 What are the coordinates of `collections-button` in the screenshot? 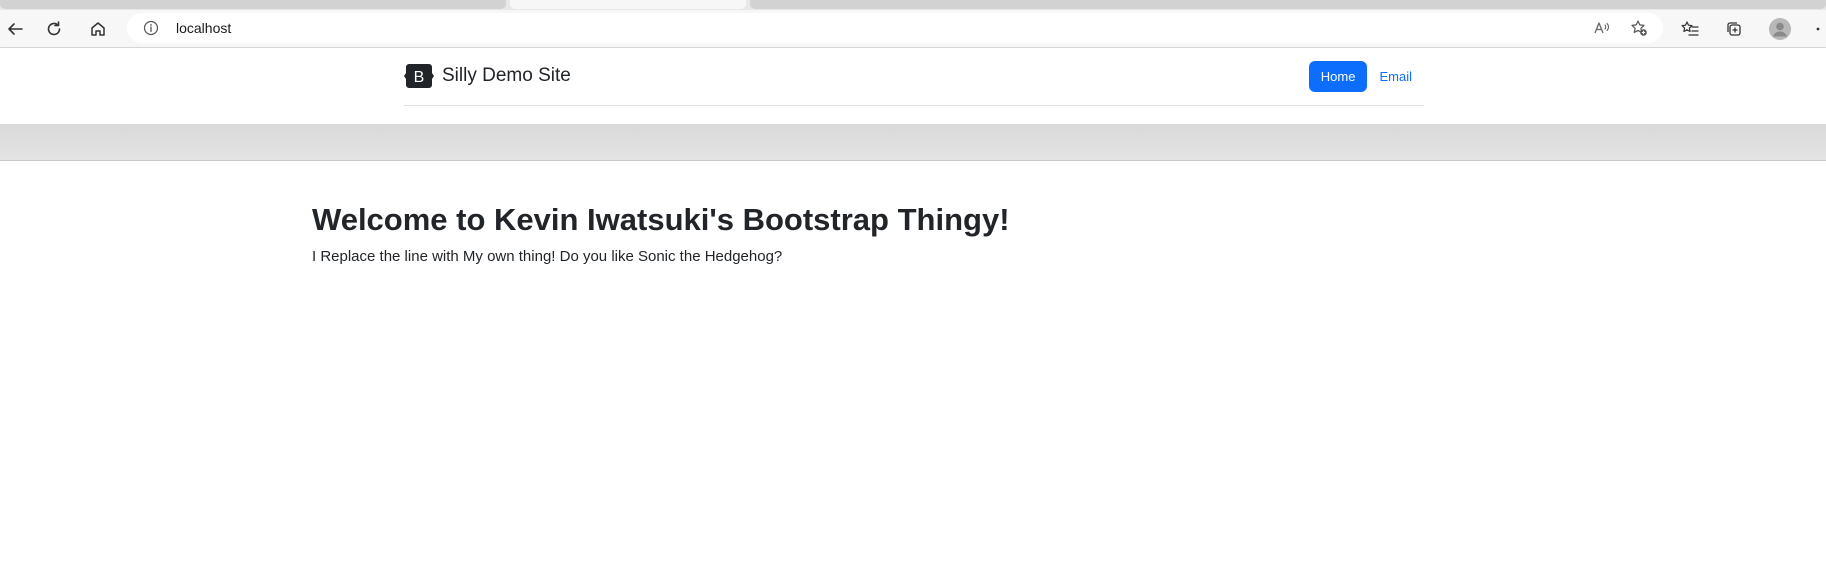 It's located at (1734, 29).